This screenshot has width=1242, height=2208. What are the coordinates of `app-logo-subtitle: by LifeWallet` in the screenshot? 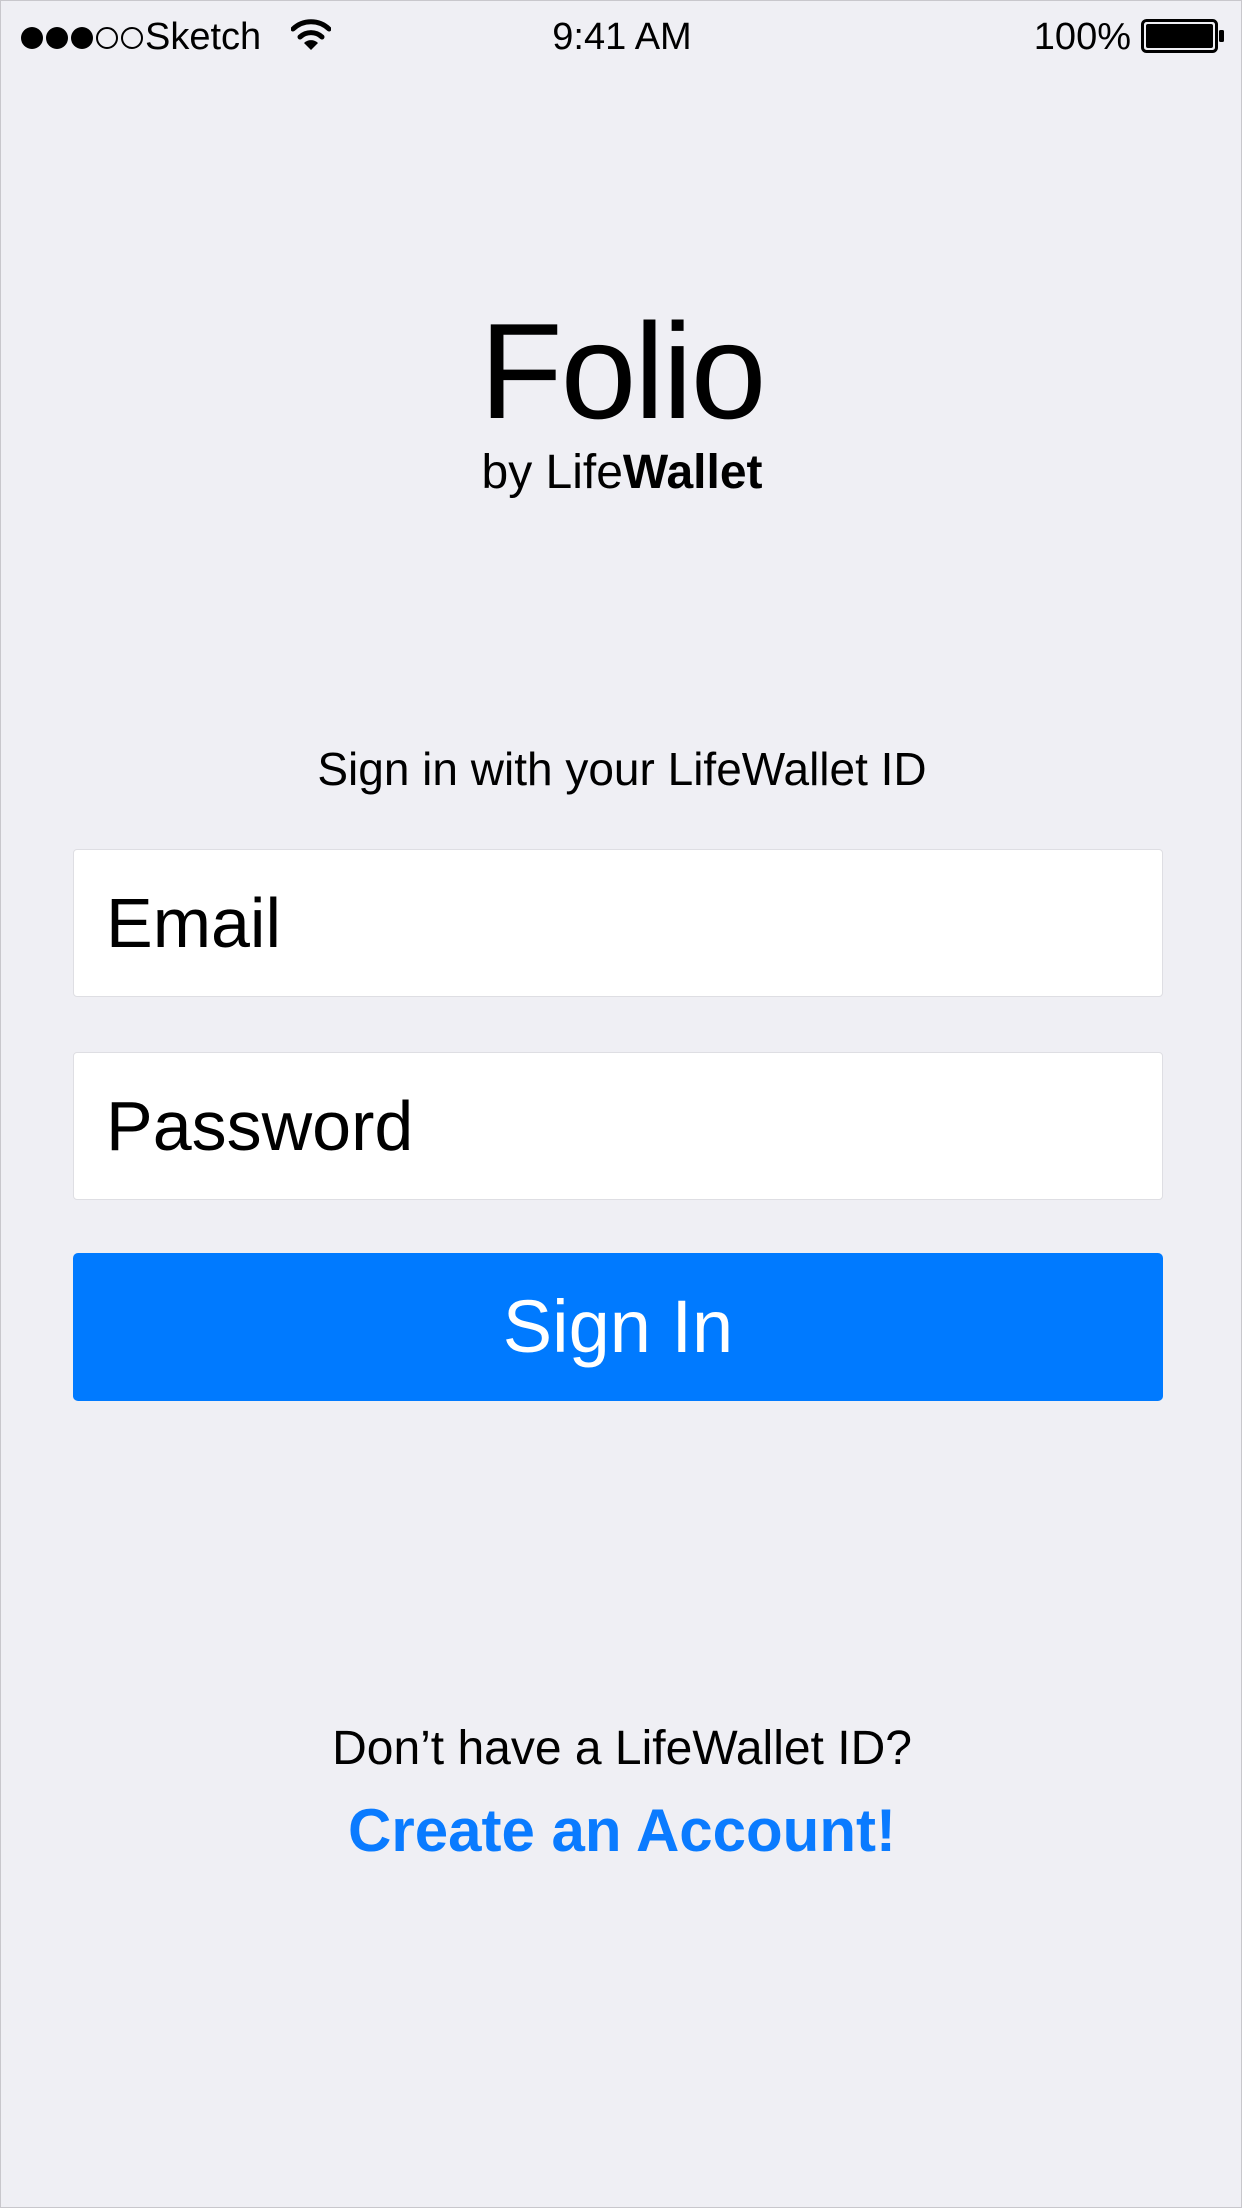 It's located at (621, 473).